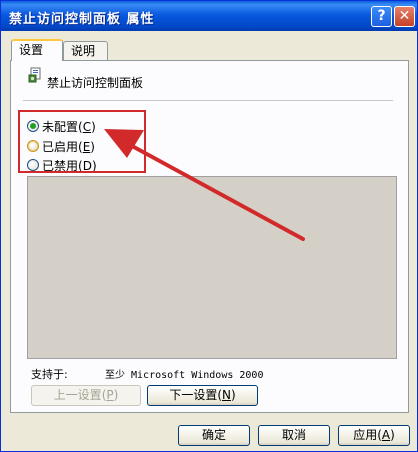 The image size is (418, 452). What do you see at coordinates (214, 435) in the screenshot?
I see `ok-button: 确定` at bounding box center [214, 435].